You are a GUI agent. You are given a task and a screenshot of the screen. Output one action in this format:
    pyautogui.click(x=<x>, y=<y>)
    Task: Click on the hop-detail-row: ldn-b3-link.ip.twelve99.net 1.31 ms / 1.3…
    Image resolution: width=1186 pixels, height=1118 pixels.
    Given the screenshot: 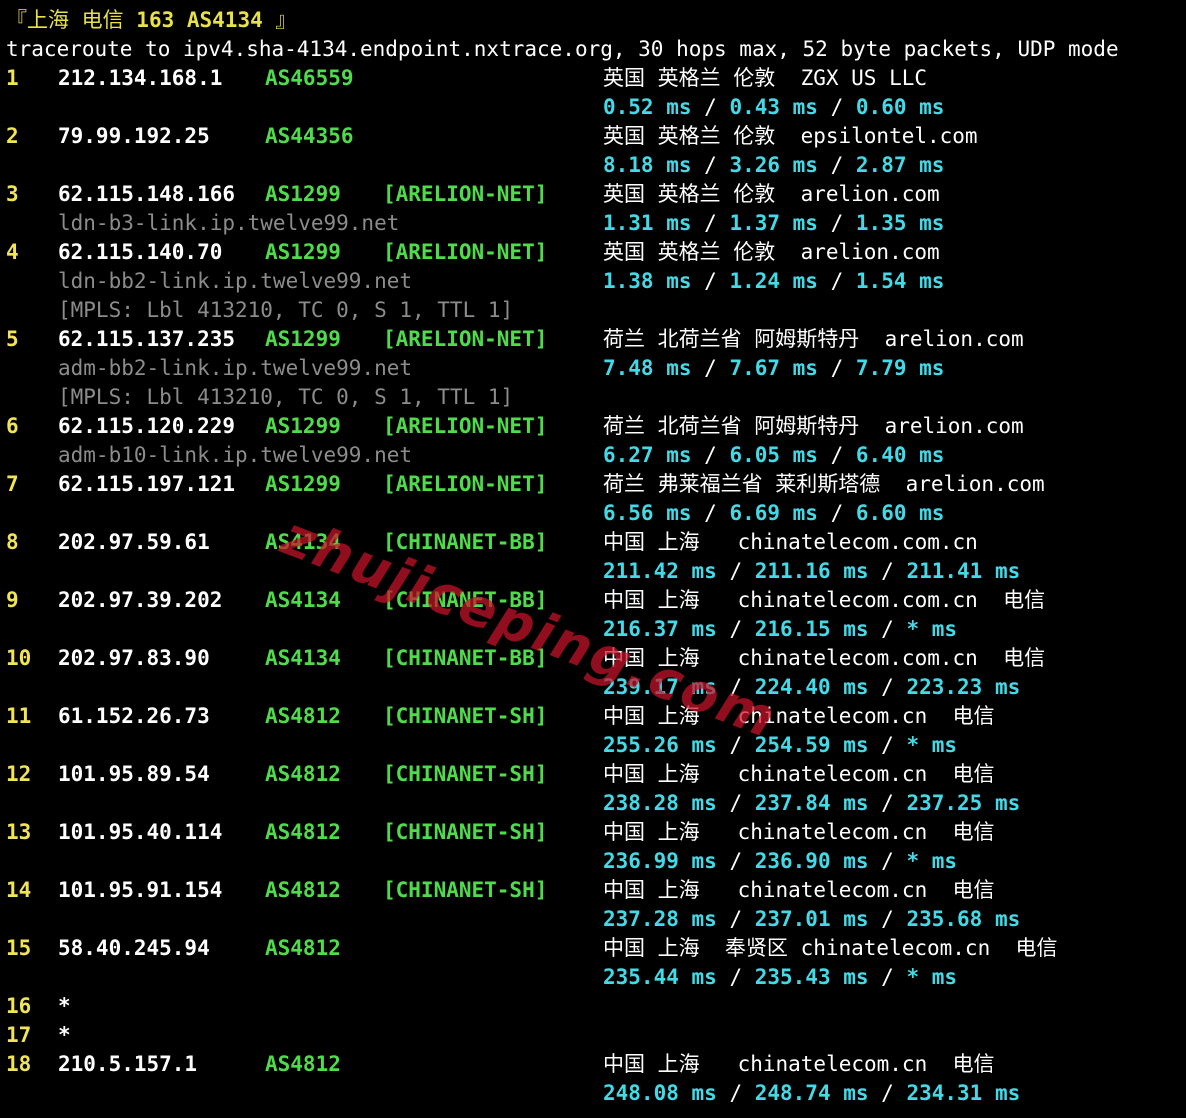 What is the action you would take?
    pyautogui.click(x=595, y=223)
    